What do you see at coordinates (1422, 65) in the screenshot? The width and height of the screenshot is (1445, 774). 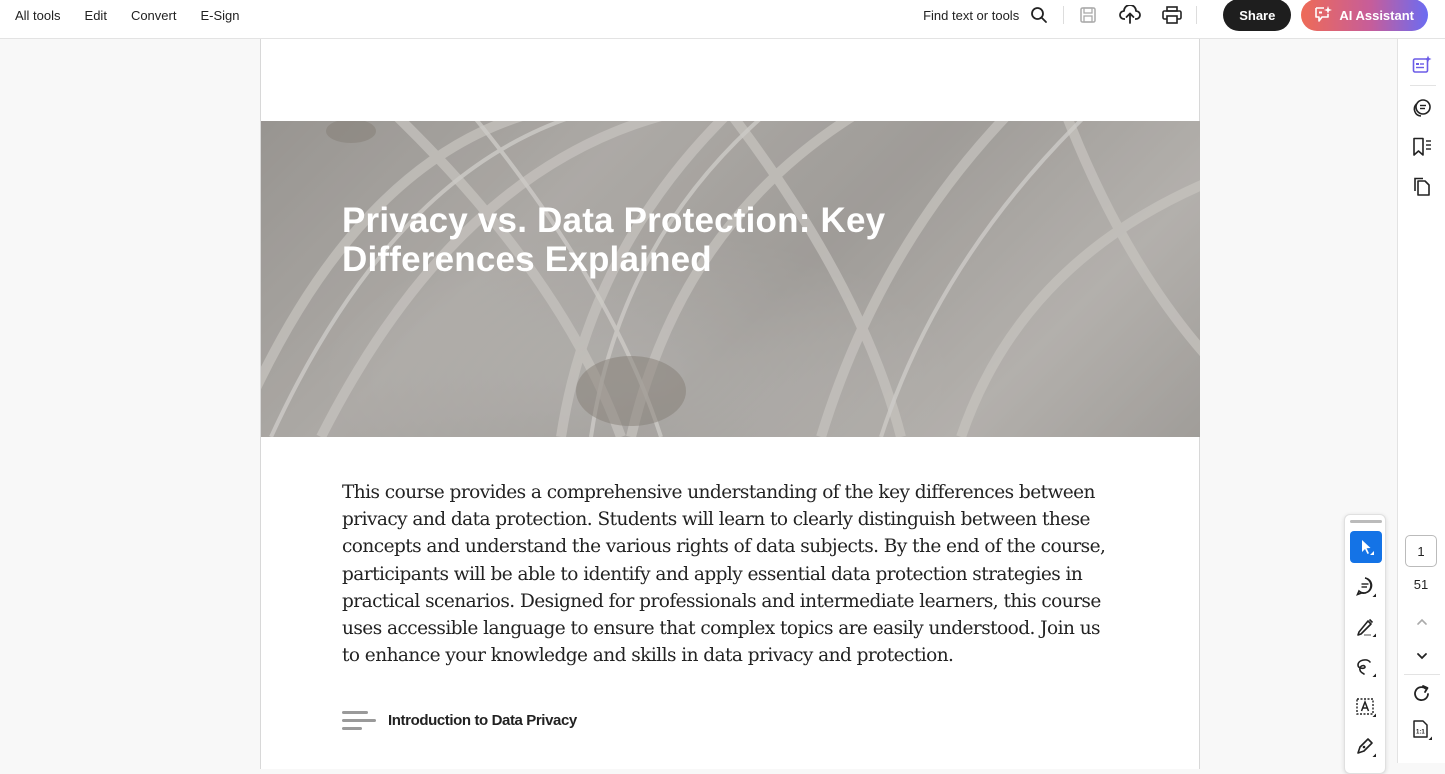 I see `ai-generative-summary-icon` at bounding box center [1422, 65].